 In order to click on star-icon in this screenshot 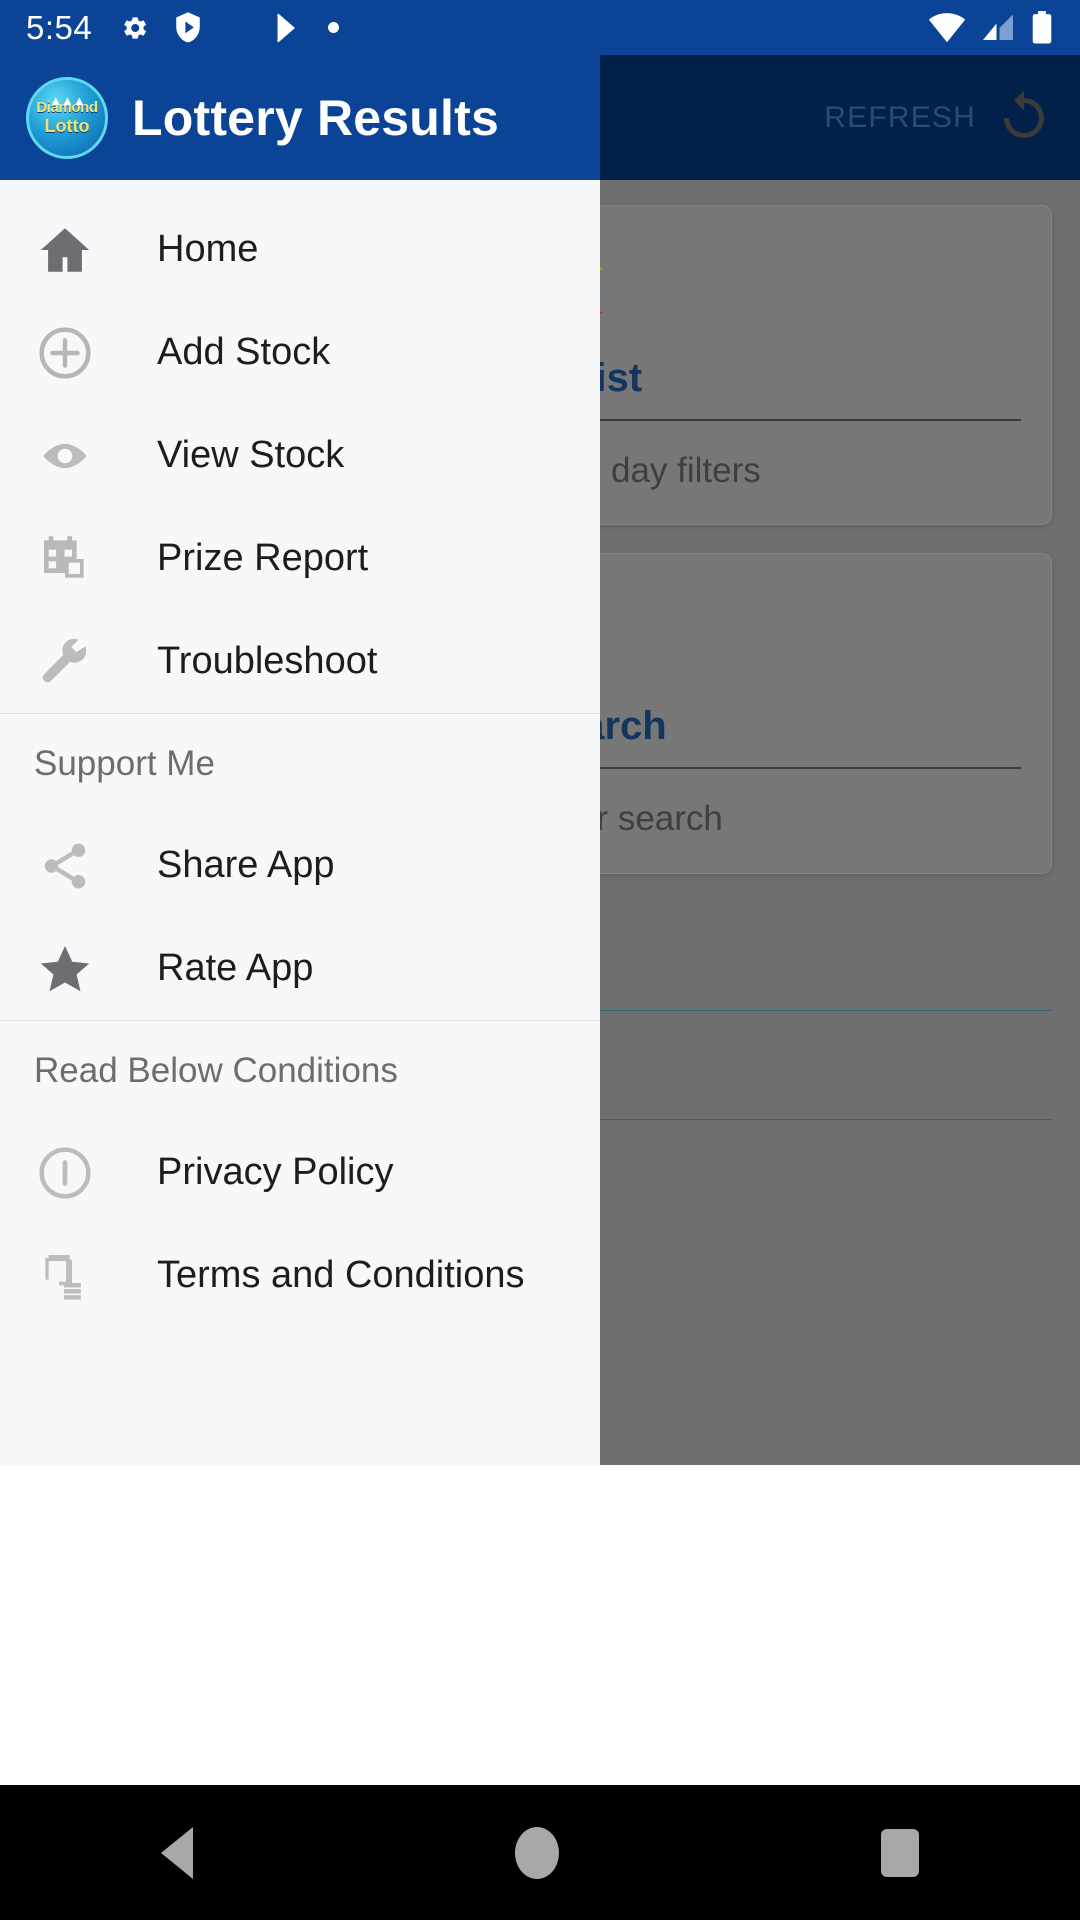, I will do `click(65, 969)`.